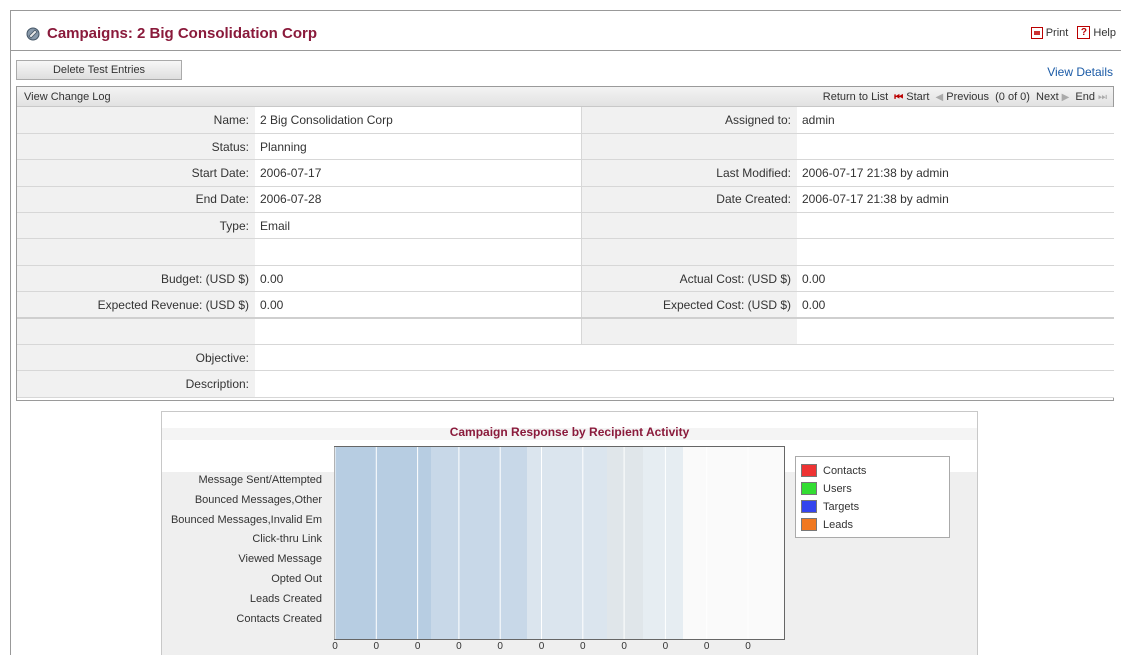 This screenshot has height=655, width=1121. Describe the element at coordinates (258, 499) in the screenshot. I see `category-label: Bounced Messages,Other` at that location.